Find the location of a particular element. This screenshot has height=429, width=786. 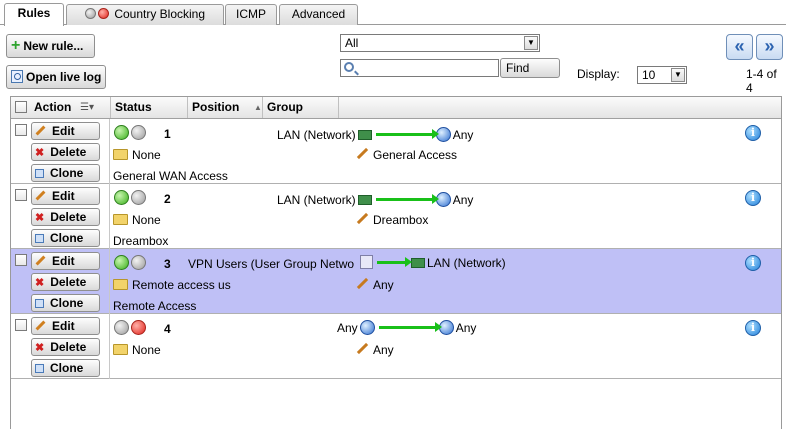

rule-path: LAN (Network) Any is located at coordinates (375, 199).